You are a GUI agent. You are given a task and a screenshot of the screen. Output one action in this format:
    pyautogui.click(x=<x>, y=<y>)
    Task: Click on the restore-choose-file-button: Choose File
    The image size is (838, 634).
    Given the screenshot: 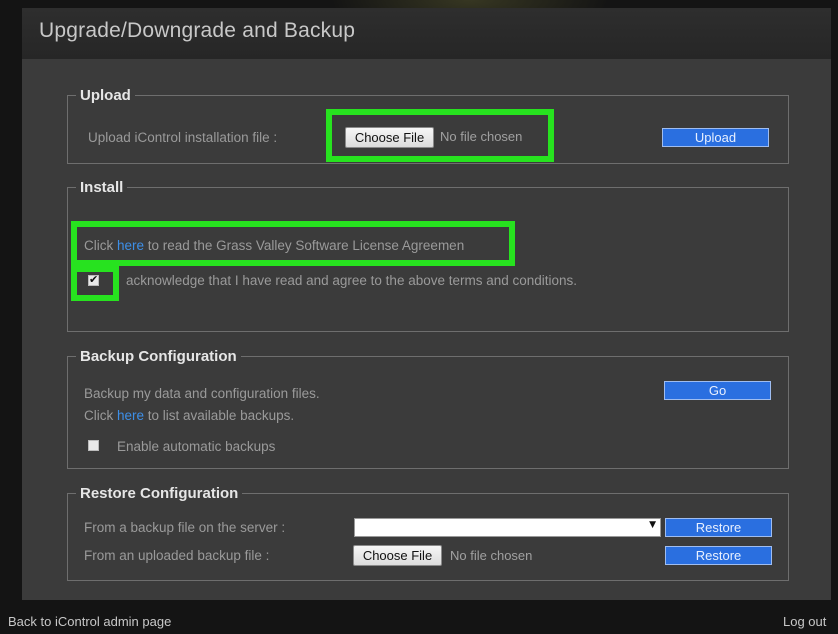 What is the action you would take?
    pyautogui.click(x=397, y=555)
    